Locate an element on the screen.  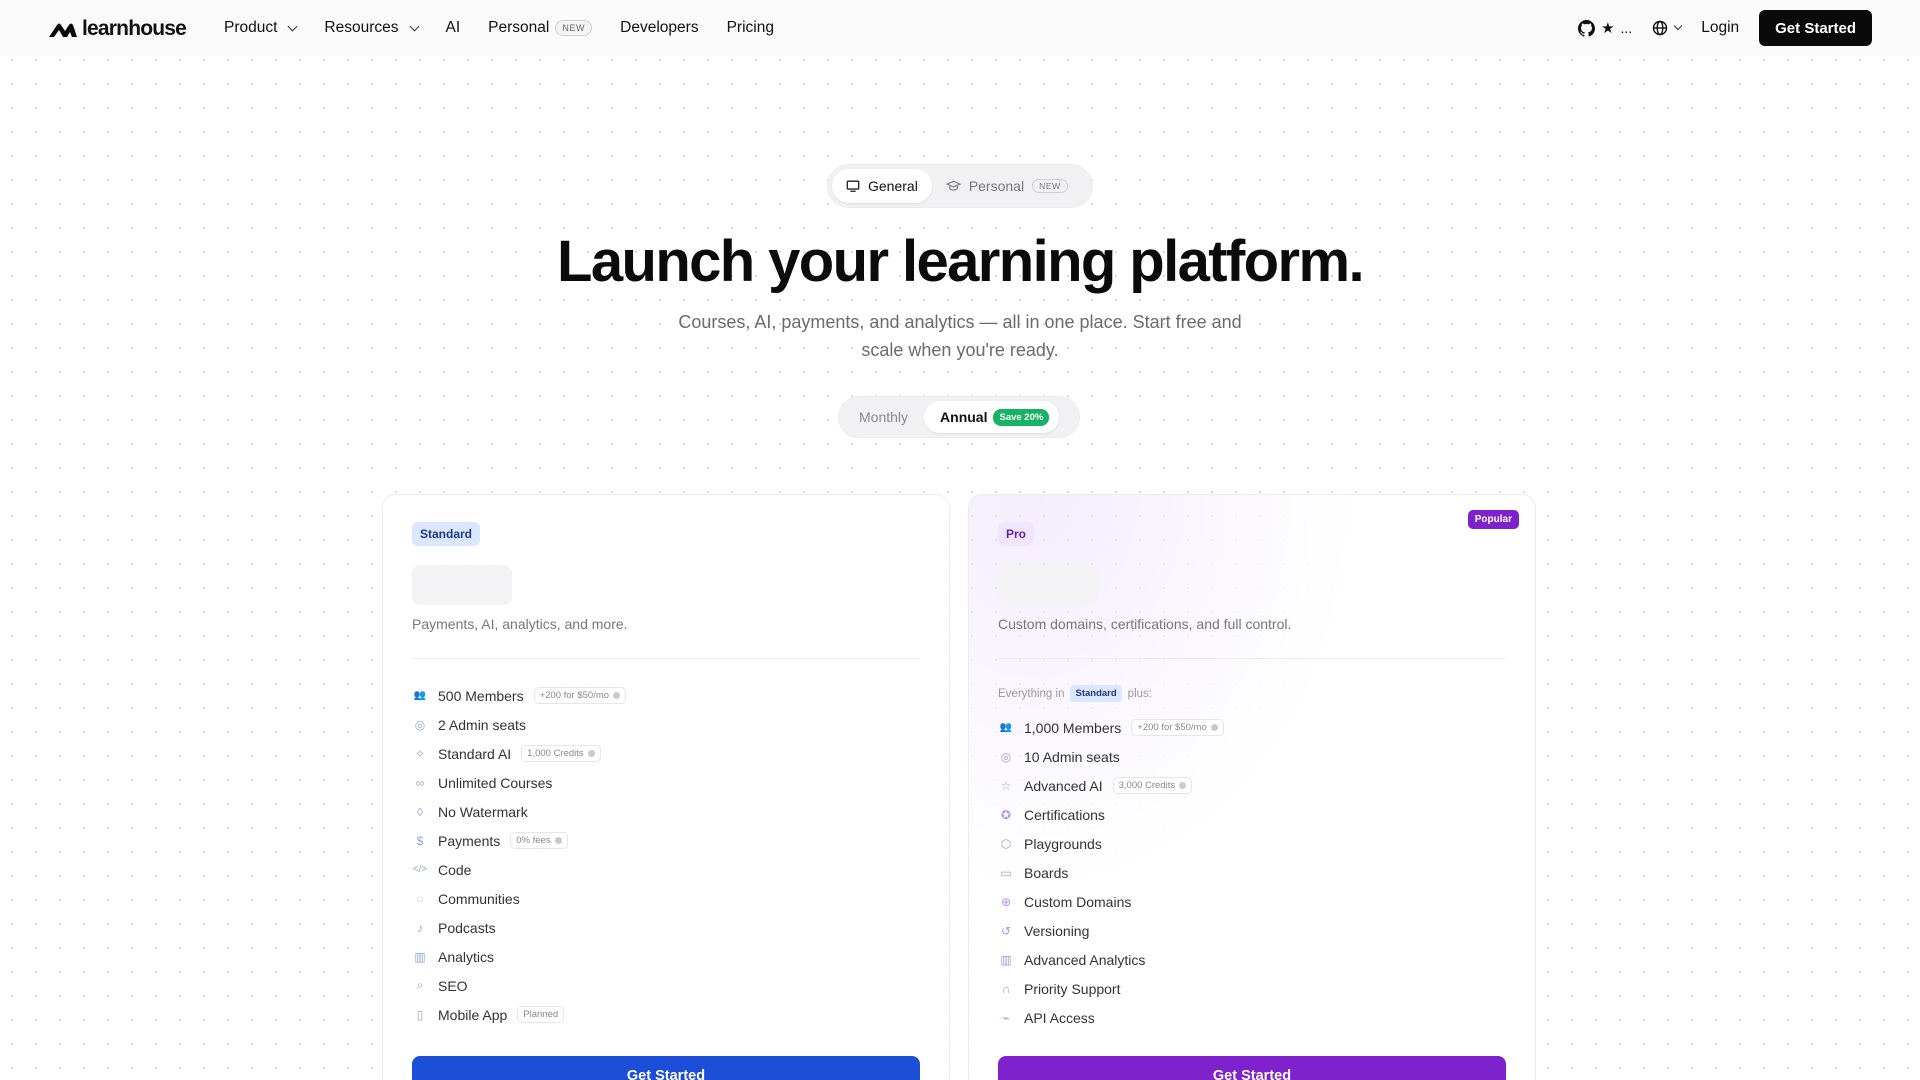
standard-get-started-button: Get Started is located at coordinates (666, 1068).